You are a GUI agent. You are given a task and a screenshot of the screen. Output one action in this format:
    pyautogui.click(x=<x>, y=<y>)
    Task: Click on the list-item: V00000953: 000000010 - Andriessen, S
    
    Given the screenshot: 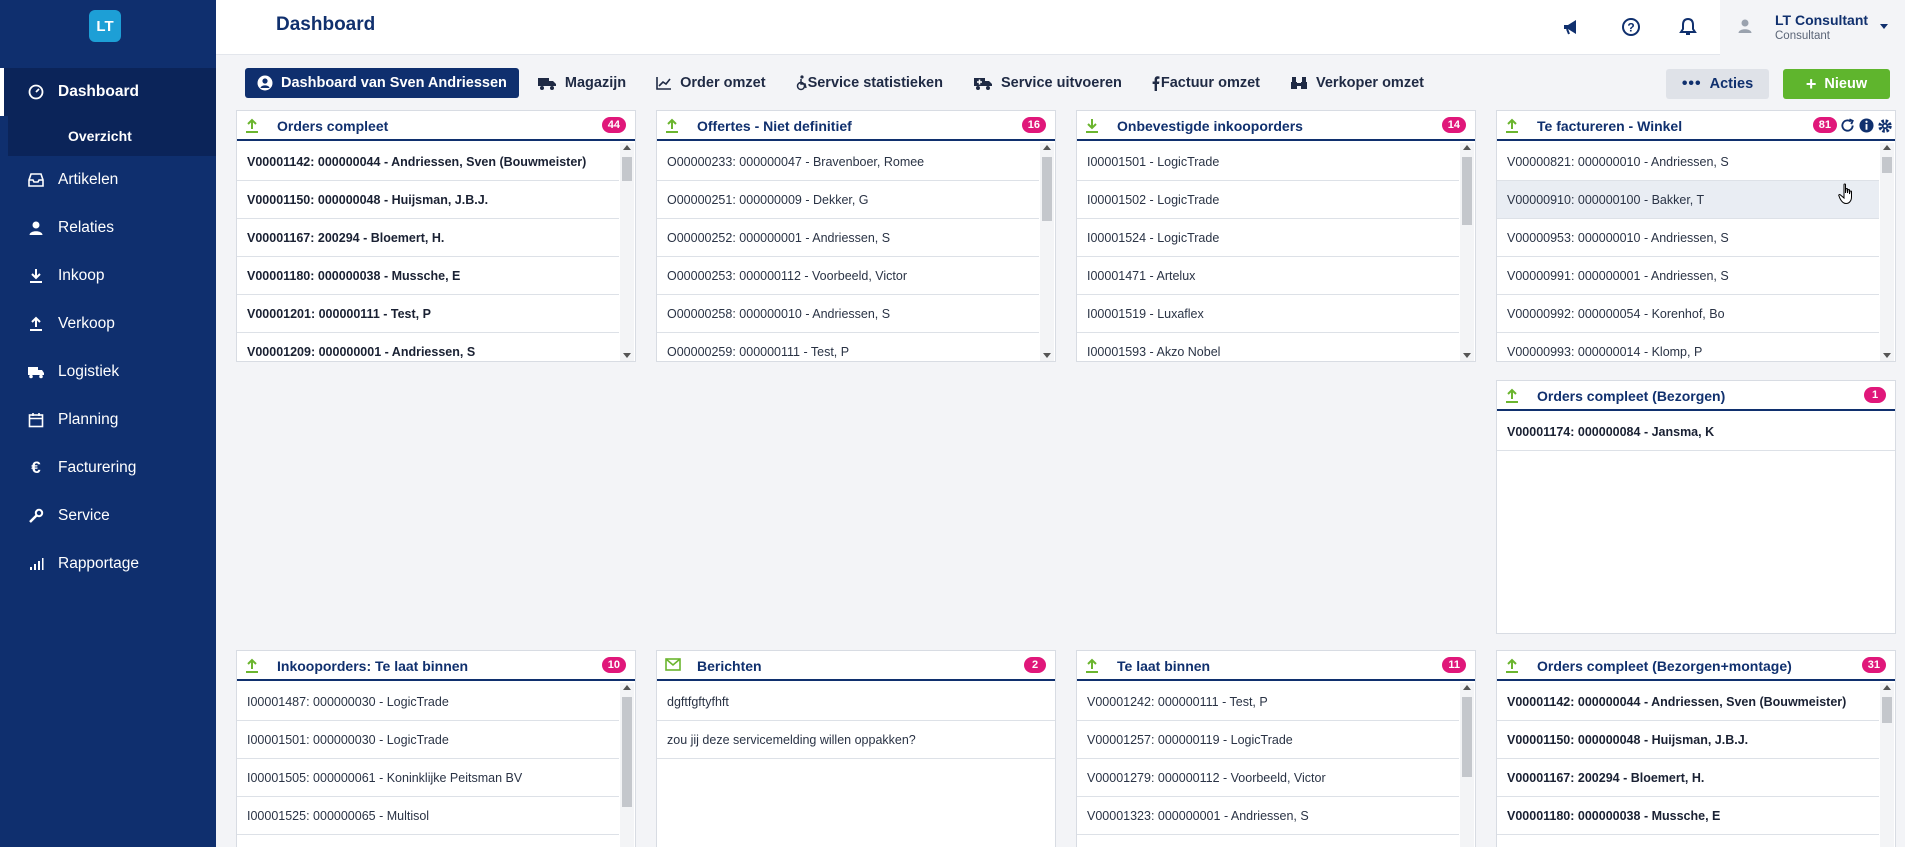 What is the action you would take?
    pyautogui.click(x=1688, y=238)
    